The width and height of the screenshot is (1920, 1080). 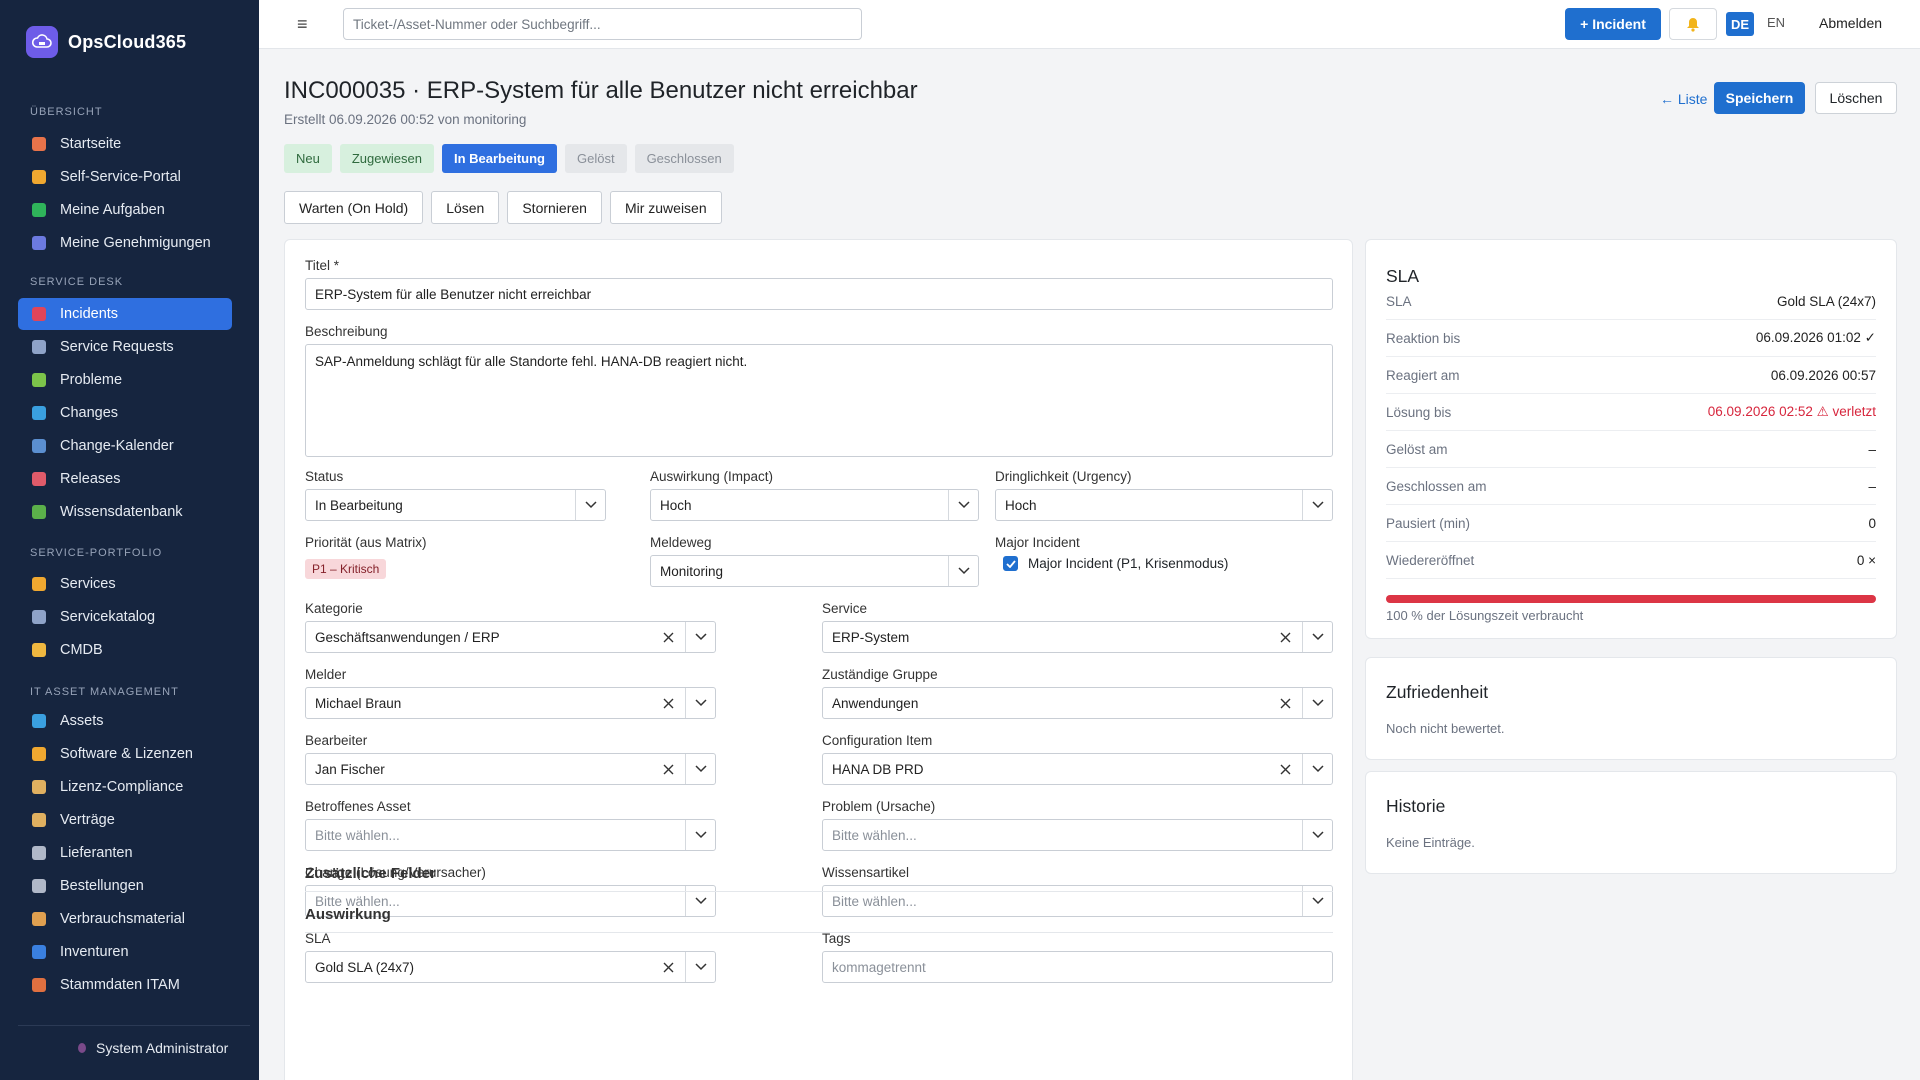 I want to click on sidebar-item-services: Services, so click(x=125, y=584).